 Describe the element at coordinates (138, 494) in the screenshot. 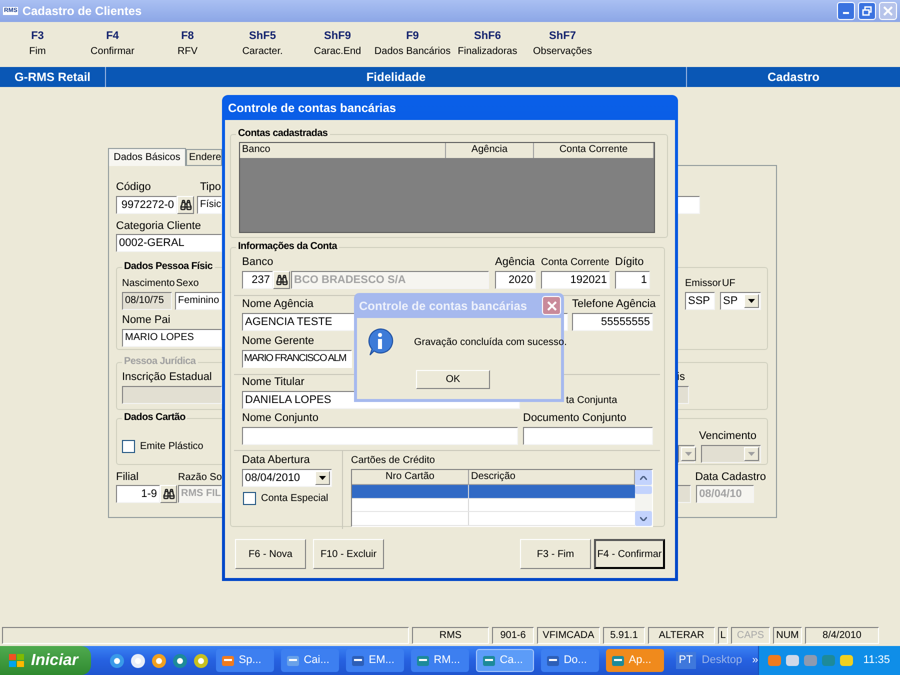

I see `text-field: 1-9` at that location.